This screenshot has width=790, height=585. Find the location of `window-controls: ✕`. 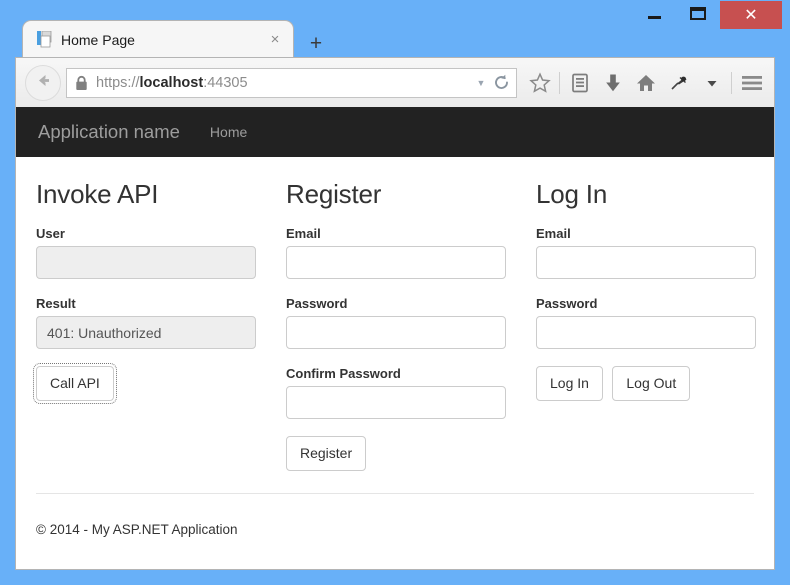

window-controls: ✕ is located at coordinates (707, 15).